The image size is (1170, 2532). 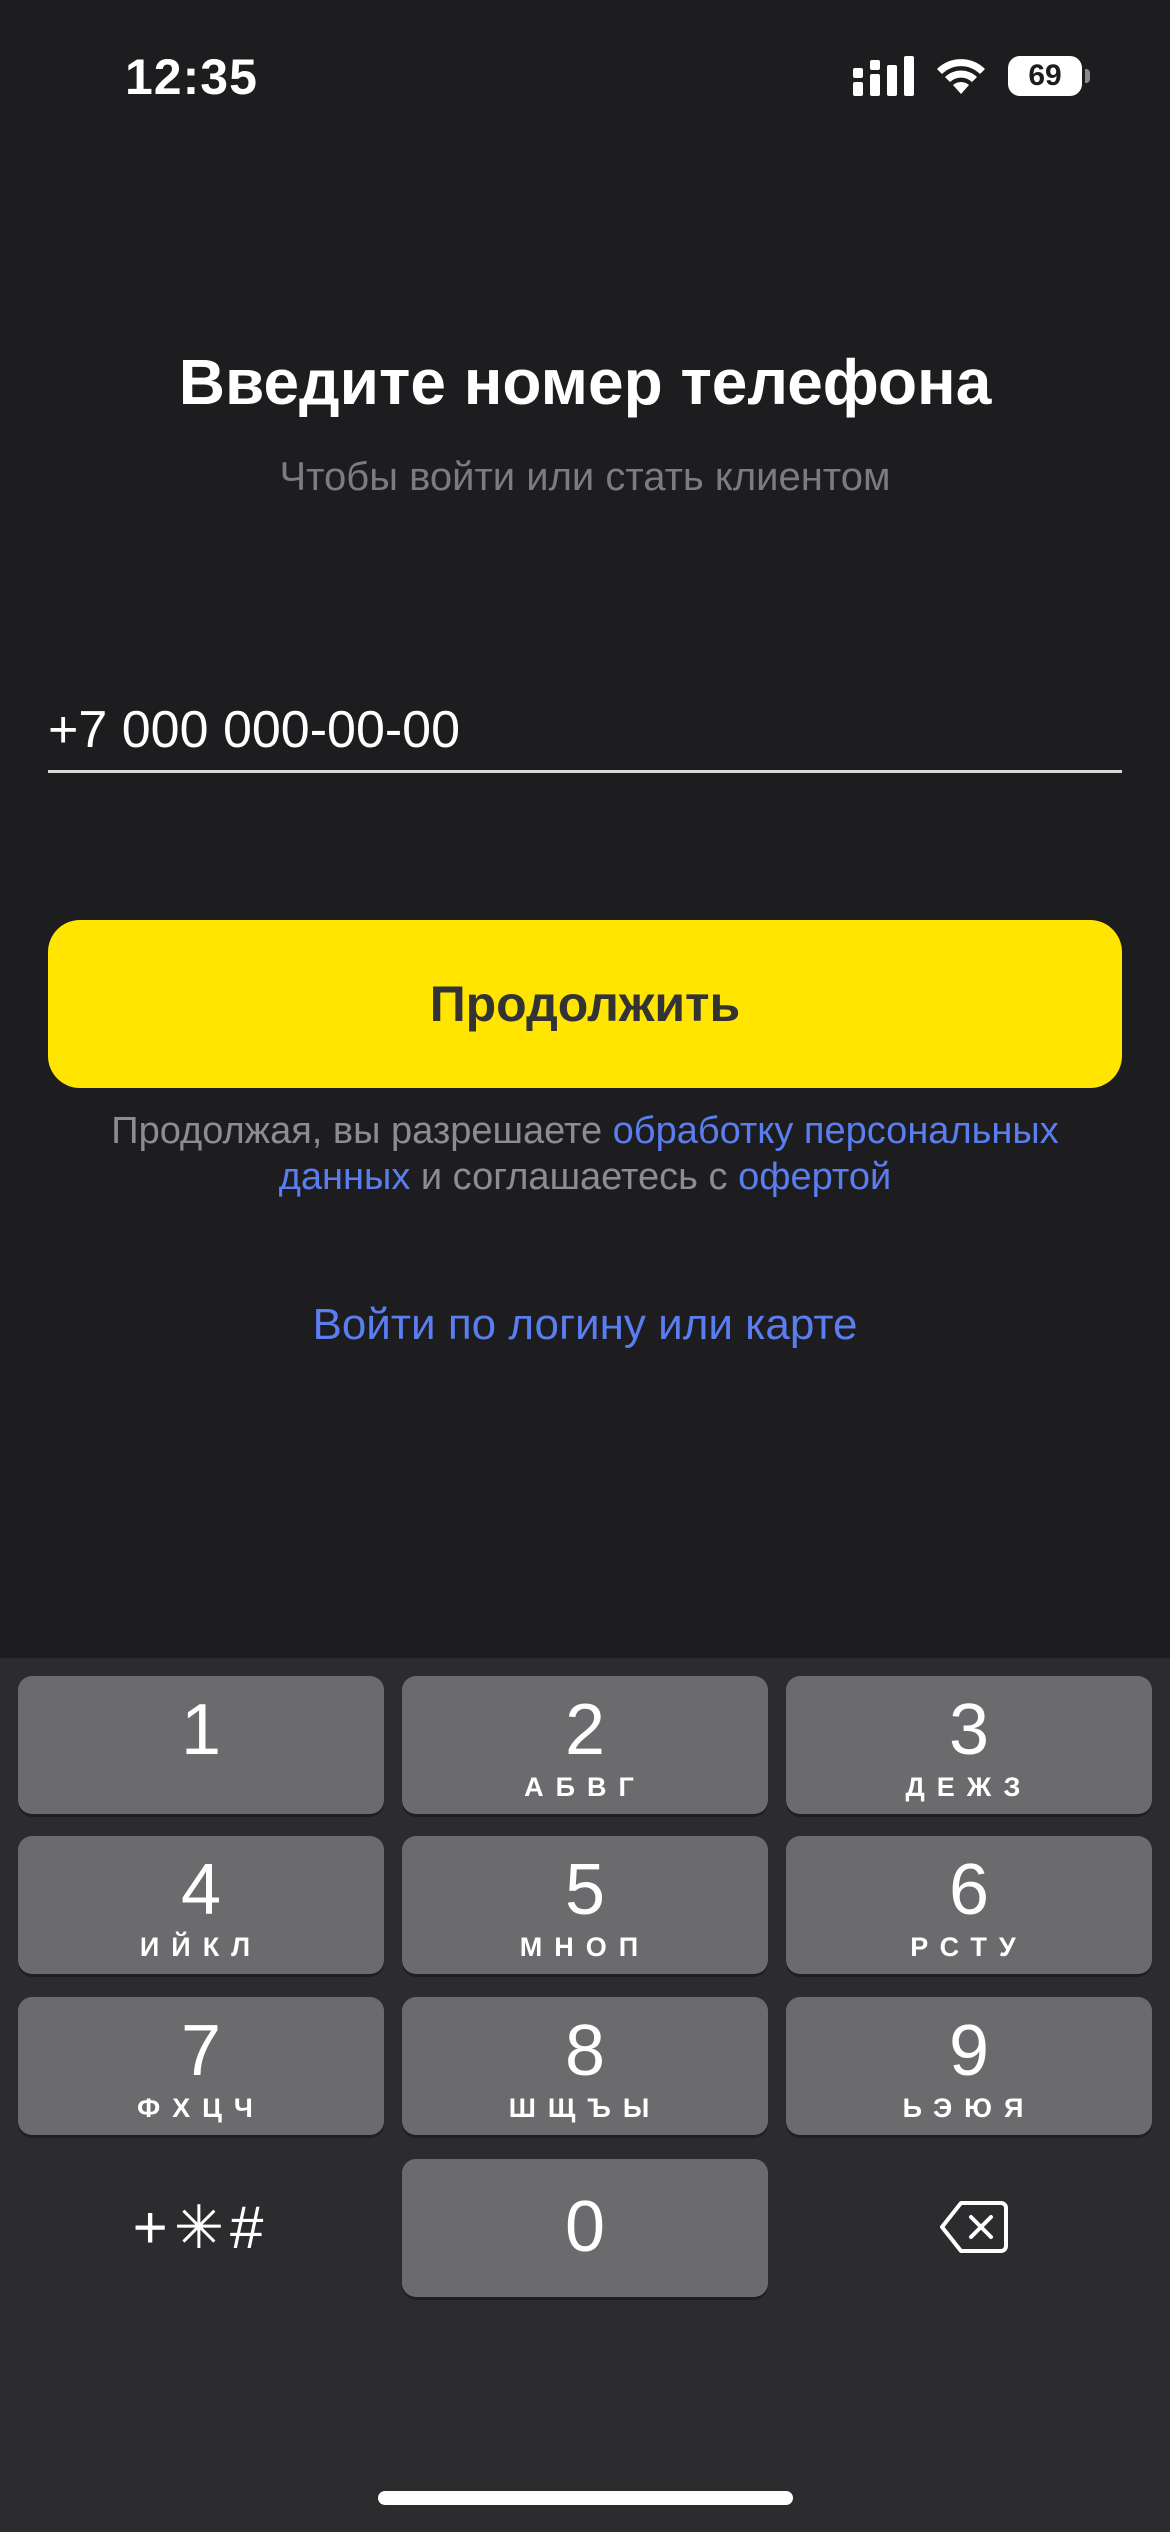 What do you see at coordinates (585, 2051) in the screenshot?
I see `key-digit: 8` at bounding box center [585, 2051].